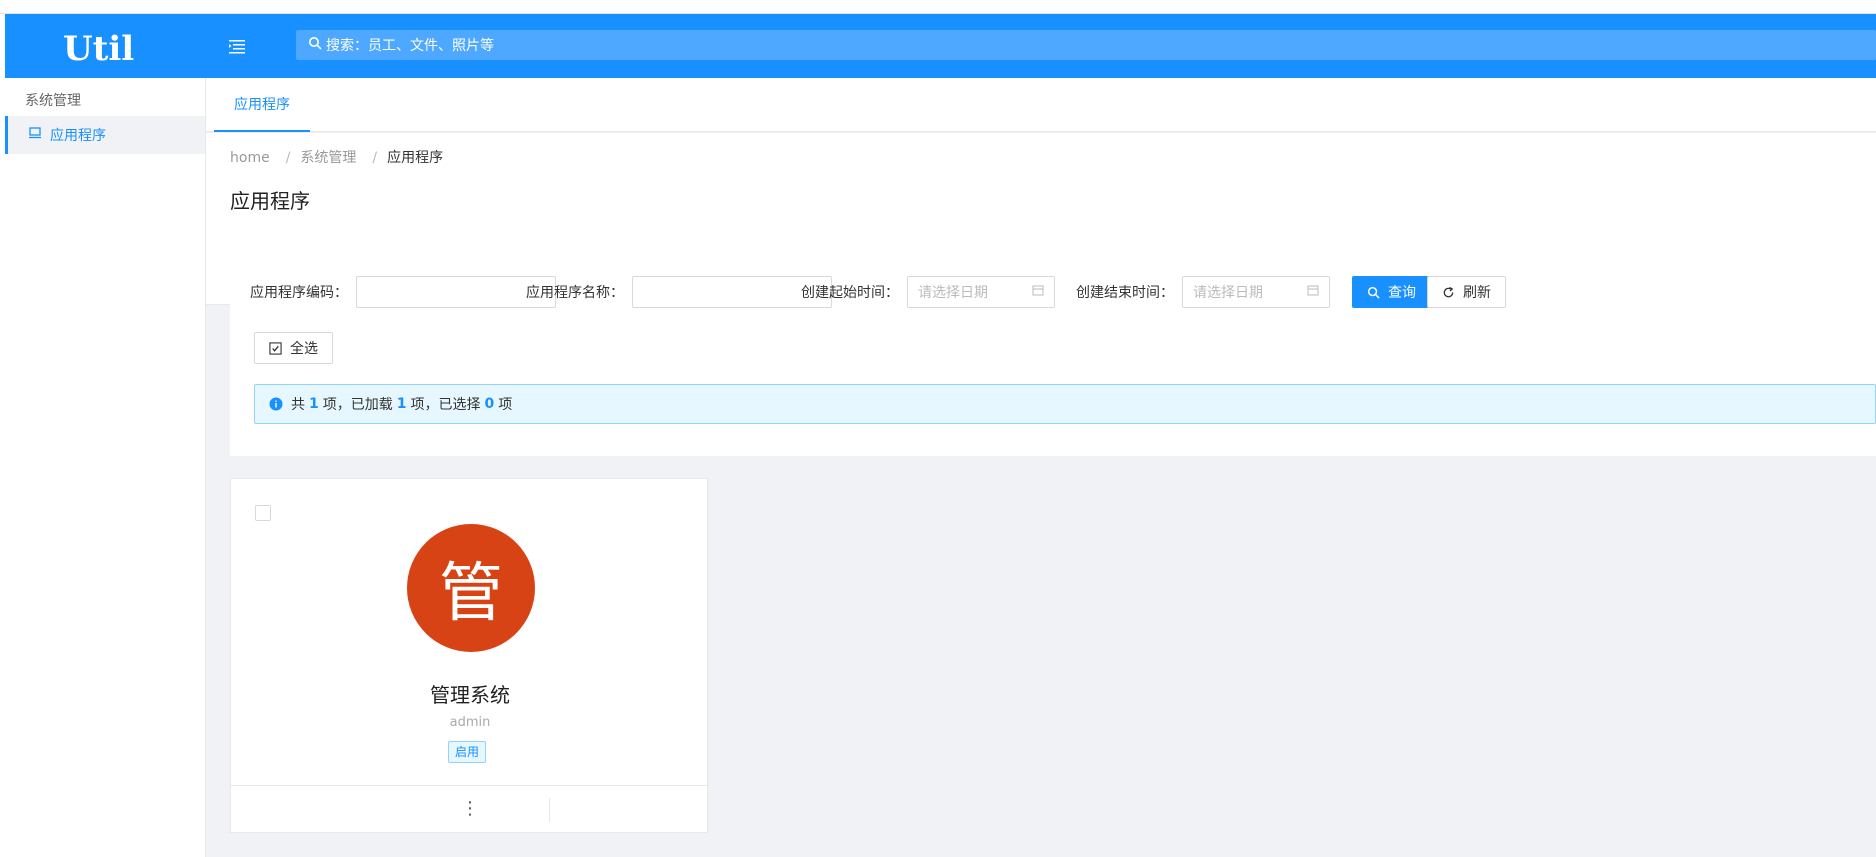 The image size is (1876, 857). What do you see at coordinates (304, 349) in the screenshot?
I see `select-all-label: 全选` at bounding box center [304, 349].